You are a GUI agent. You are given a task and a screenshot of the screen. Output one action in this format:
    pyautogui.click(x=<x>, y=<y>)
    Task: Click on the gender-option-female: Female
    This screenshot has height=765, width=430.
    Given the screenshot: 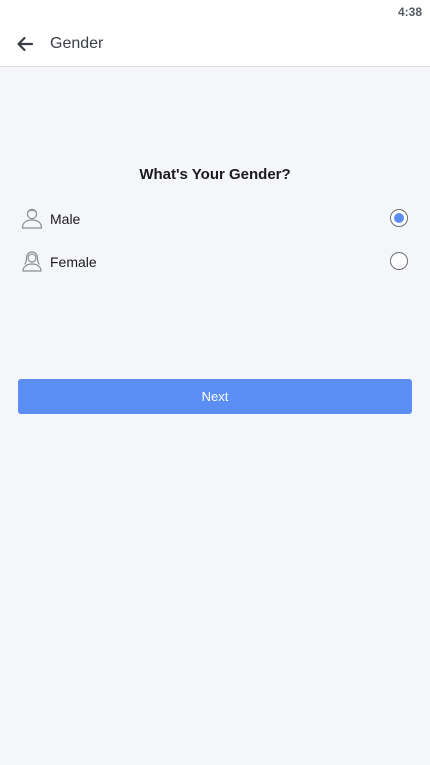 What is the action you would take?
    pyautogui.click(x=215, y=261)
    